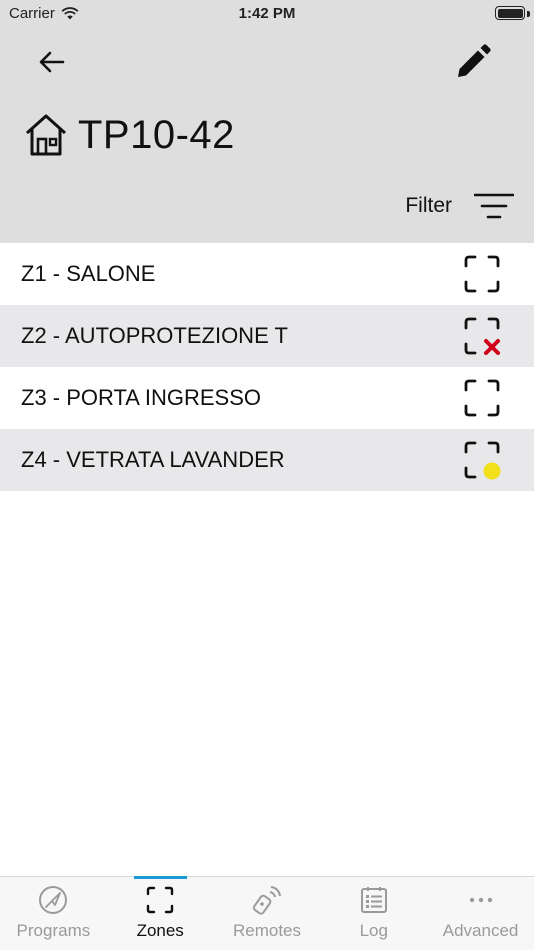 The width and height of the screenshot is (534, 950). I want to click on zone-row: Z4 - VETRATA LAVANDER, so click(267, 460).